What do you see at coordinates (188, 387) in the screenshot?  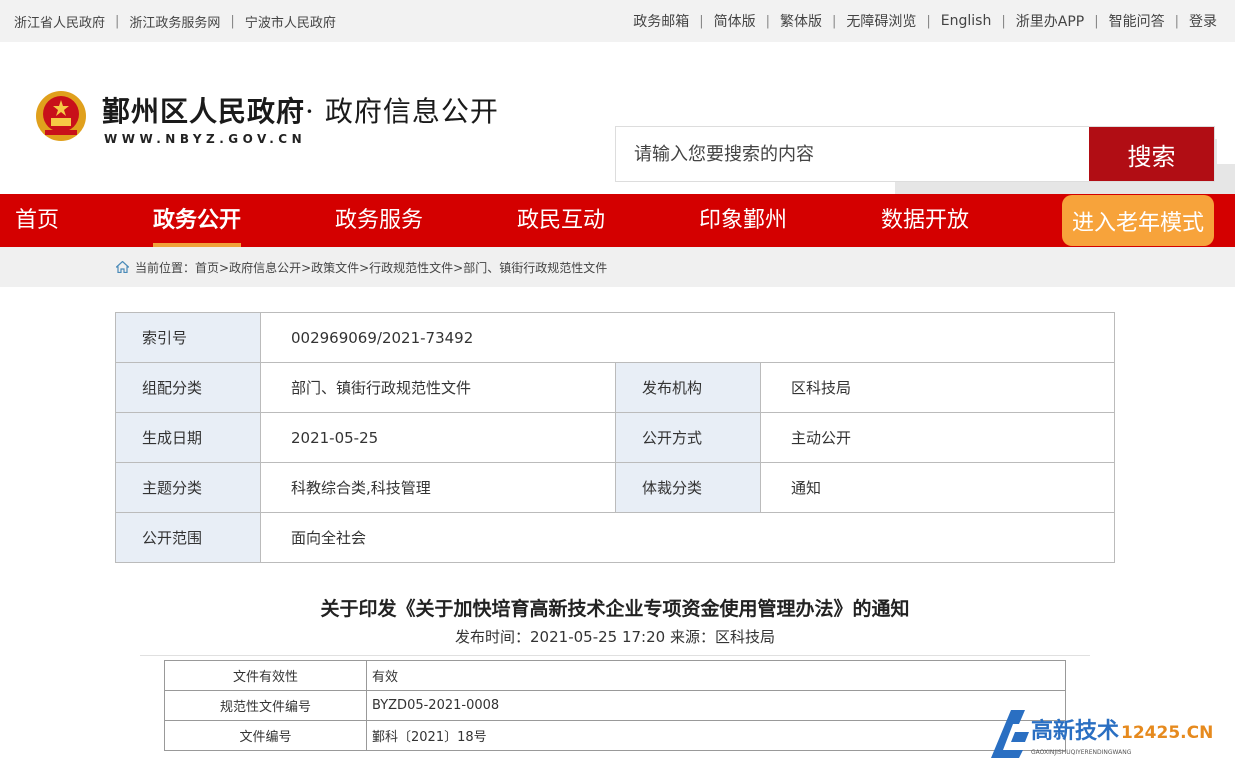 I see `category-label: 组配分类` at bounding box center [188, 387].